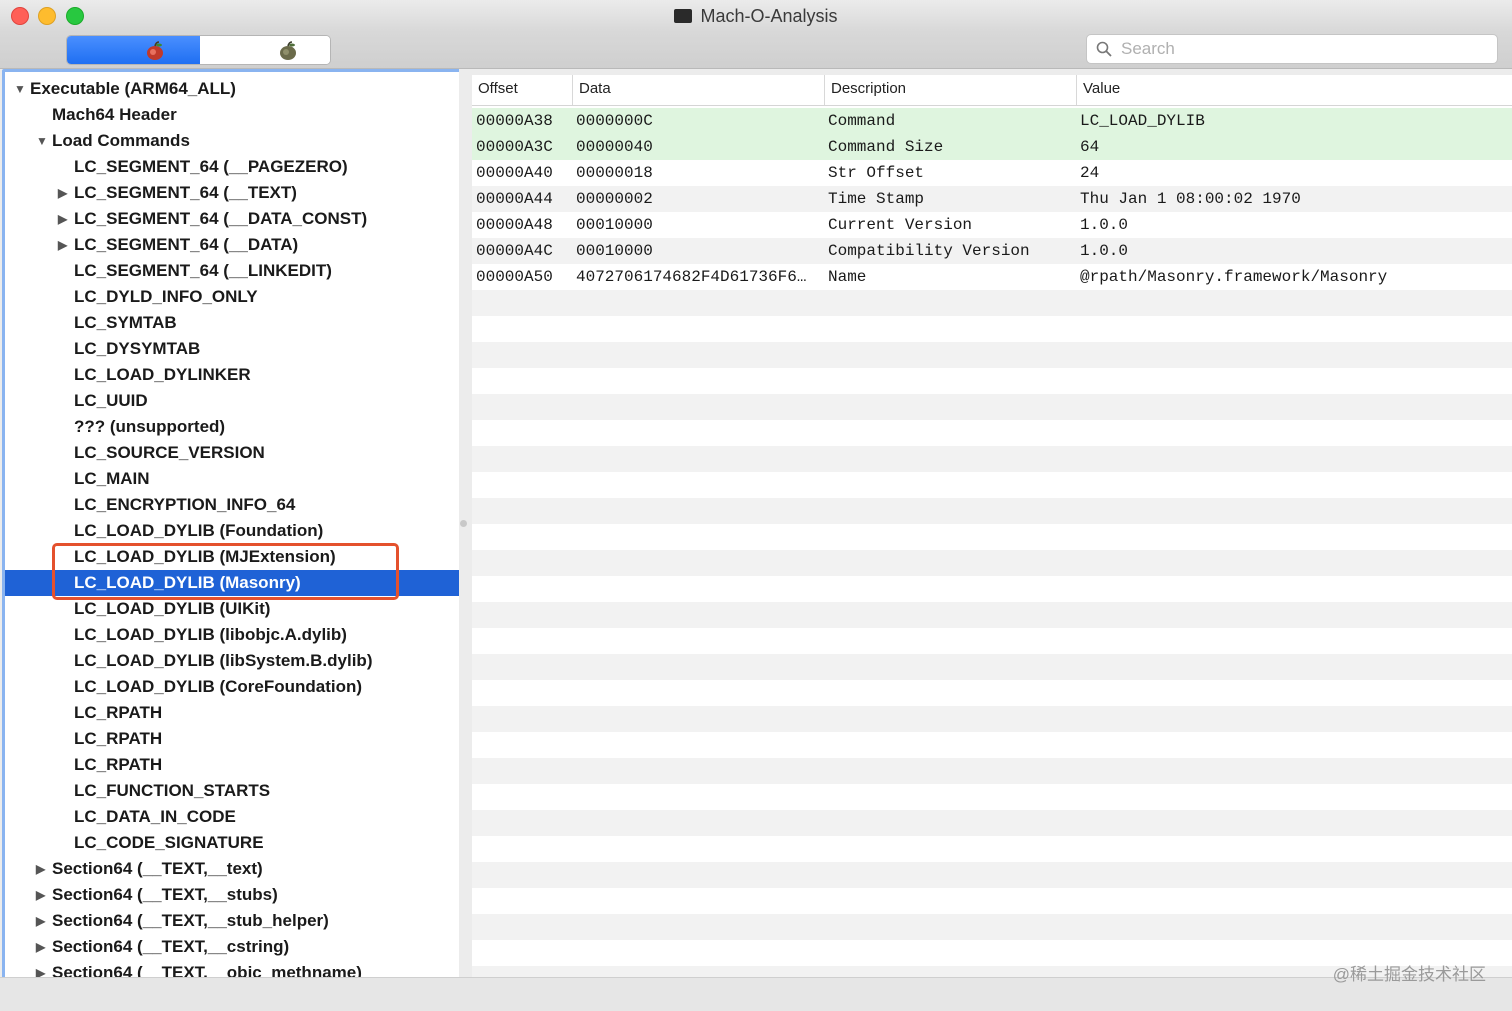 The width and height of the screenshot is (1512, 1011). What do you see at coordinates (900, 225) in the screenshot?
I see `cell-description: Current Version` at bounding box center [900, 225].